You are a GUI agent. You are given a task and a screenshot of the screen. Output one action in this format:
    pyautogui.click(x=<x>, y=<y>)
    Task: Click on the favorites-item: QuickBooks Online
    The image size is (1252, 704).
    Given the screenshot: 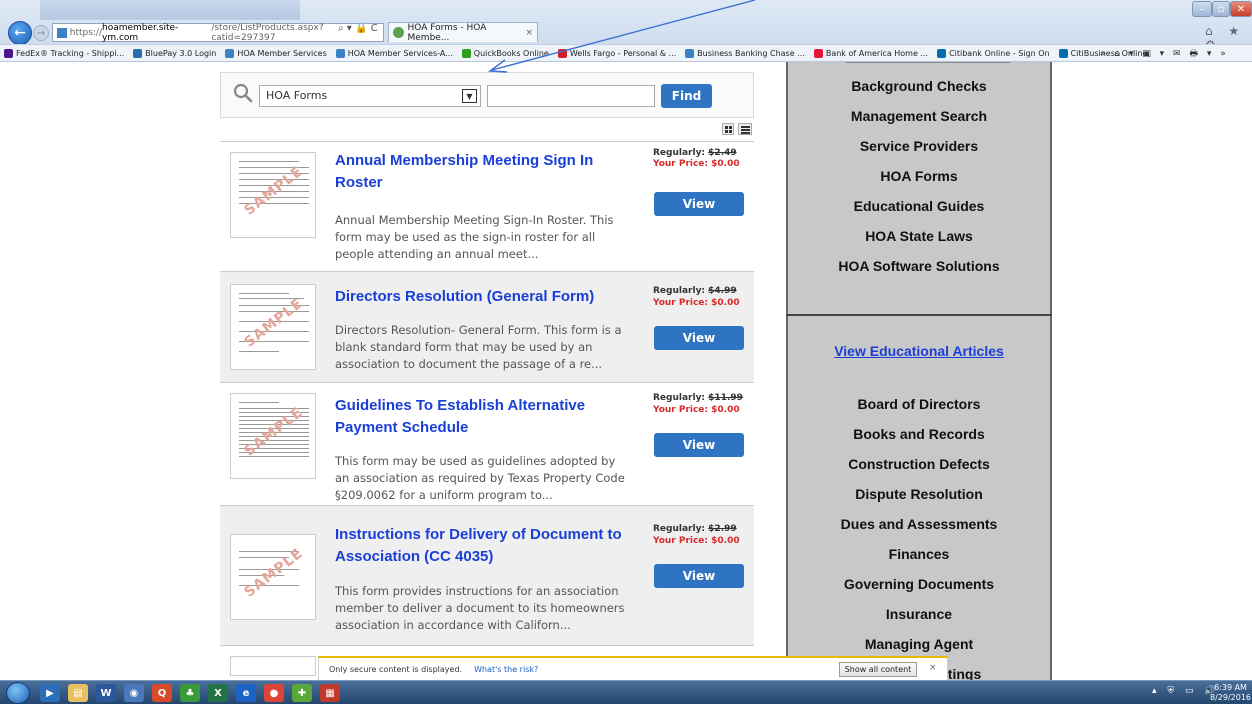 What is the action you would take?
    pyautogui.click(x=505, y=53)
    